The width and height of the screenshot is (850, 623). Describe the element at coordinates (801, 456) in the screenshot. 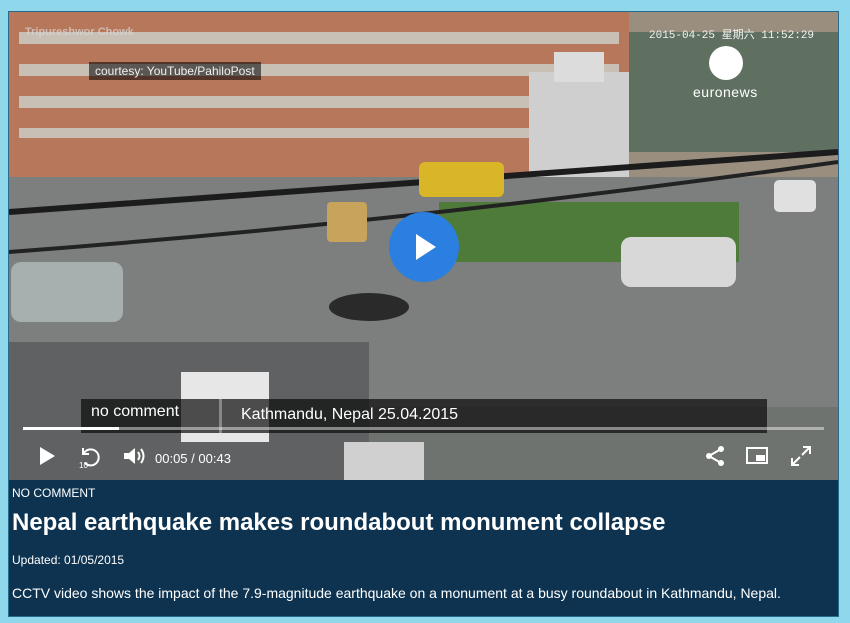

I see `fullscreen-icon` at that location.